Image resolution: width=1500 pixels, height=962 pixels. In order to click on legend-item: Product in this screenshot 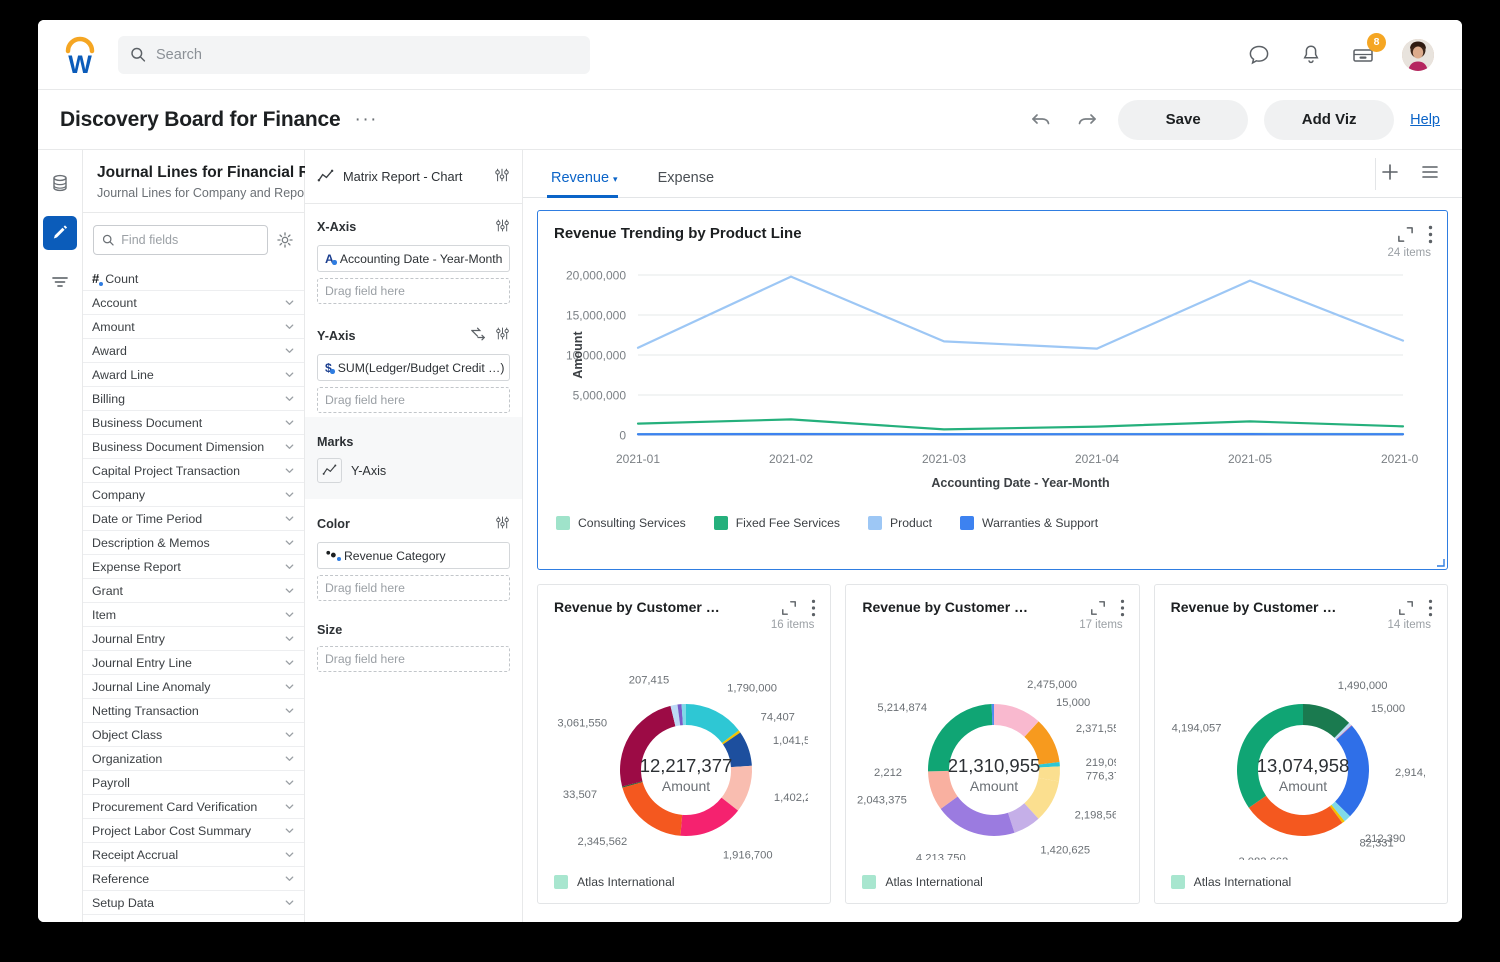, I will do `click(900, 523)`.